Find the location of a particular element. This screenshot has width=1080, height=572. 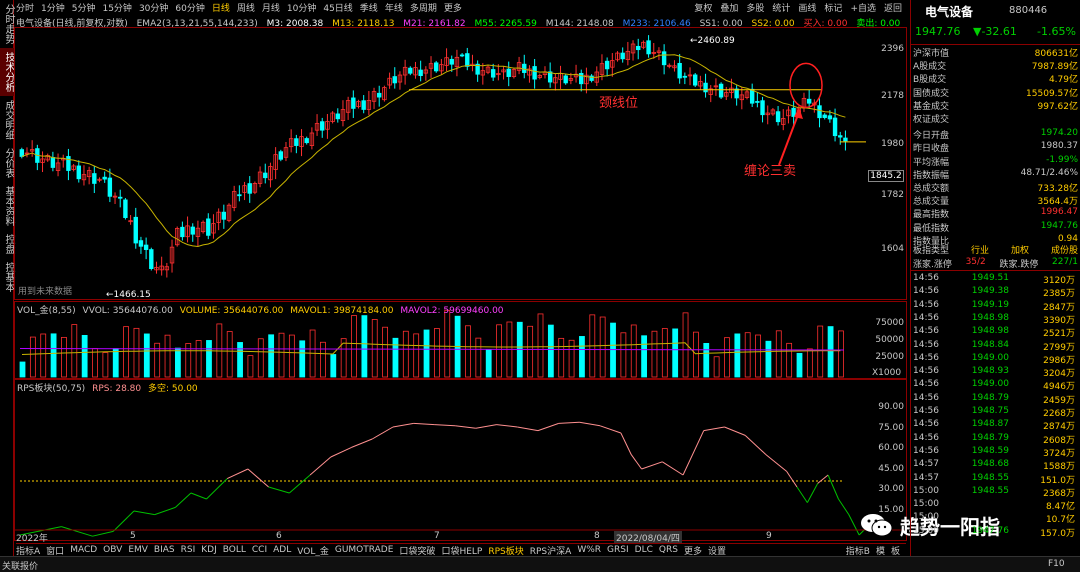

board-type-cfg: 成份股 is located at coordinates (1064, 249).